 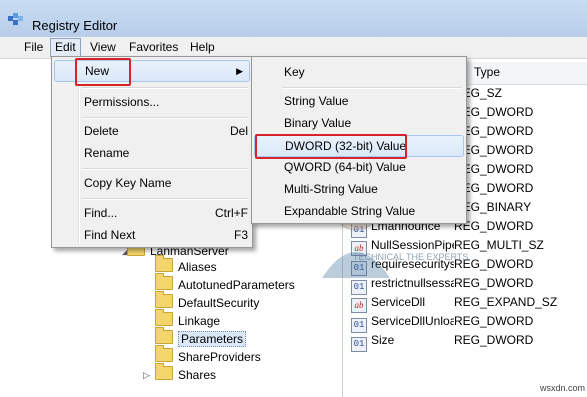 I want to click on tree-item-label: AutotunedParameters, so click(x=236, y=285).